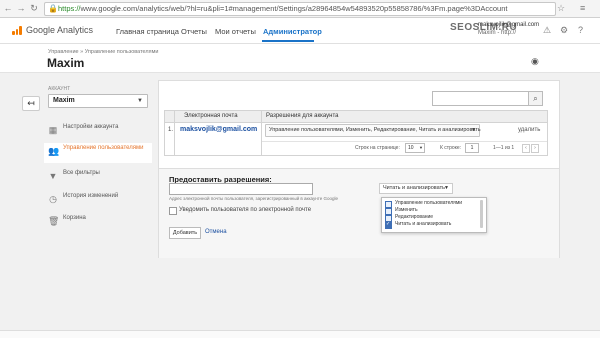 The height and width of the screenshot is (338, 600). Describe the element at coordinates (21, 8) in the screenshot. I see `forward-arrow-icon: →` at that location.